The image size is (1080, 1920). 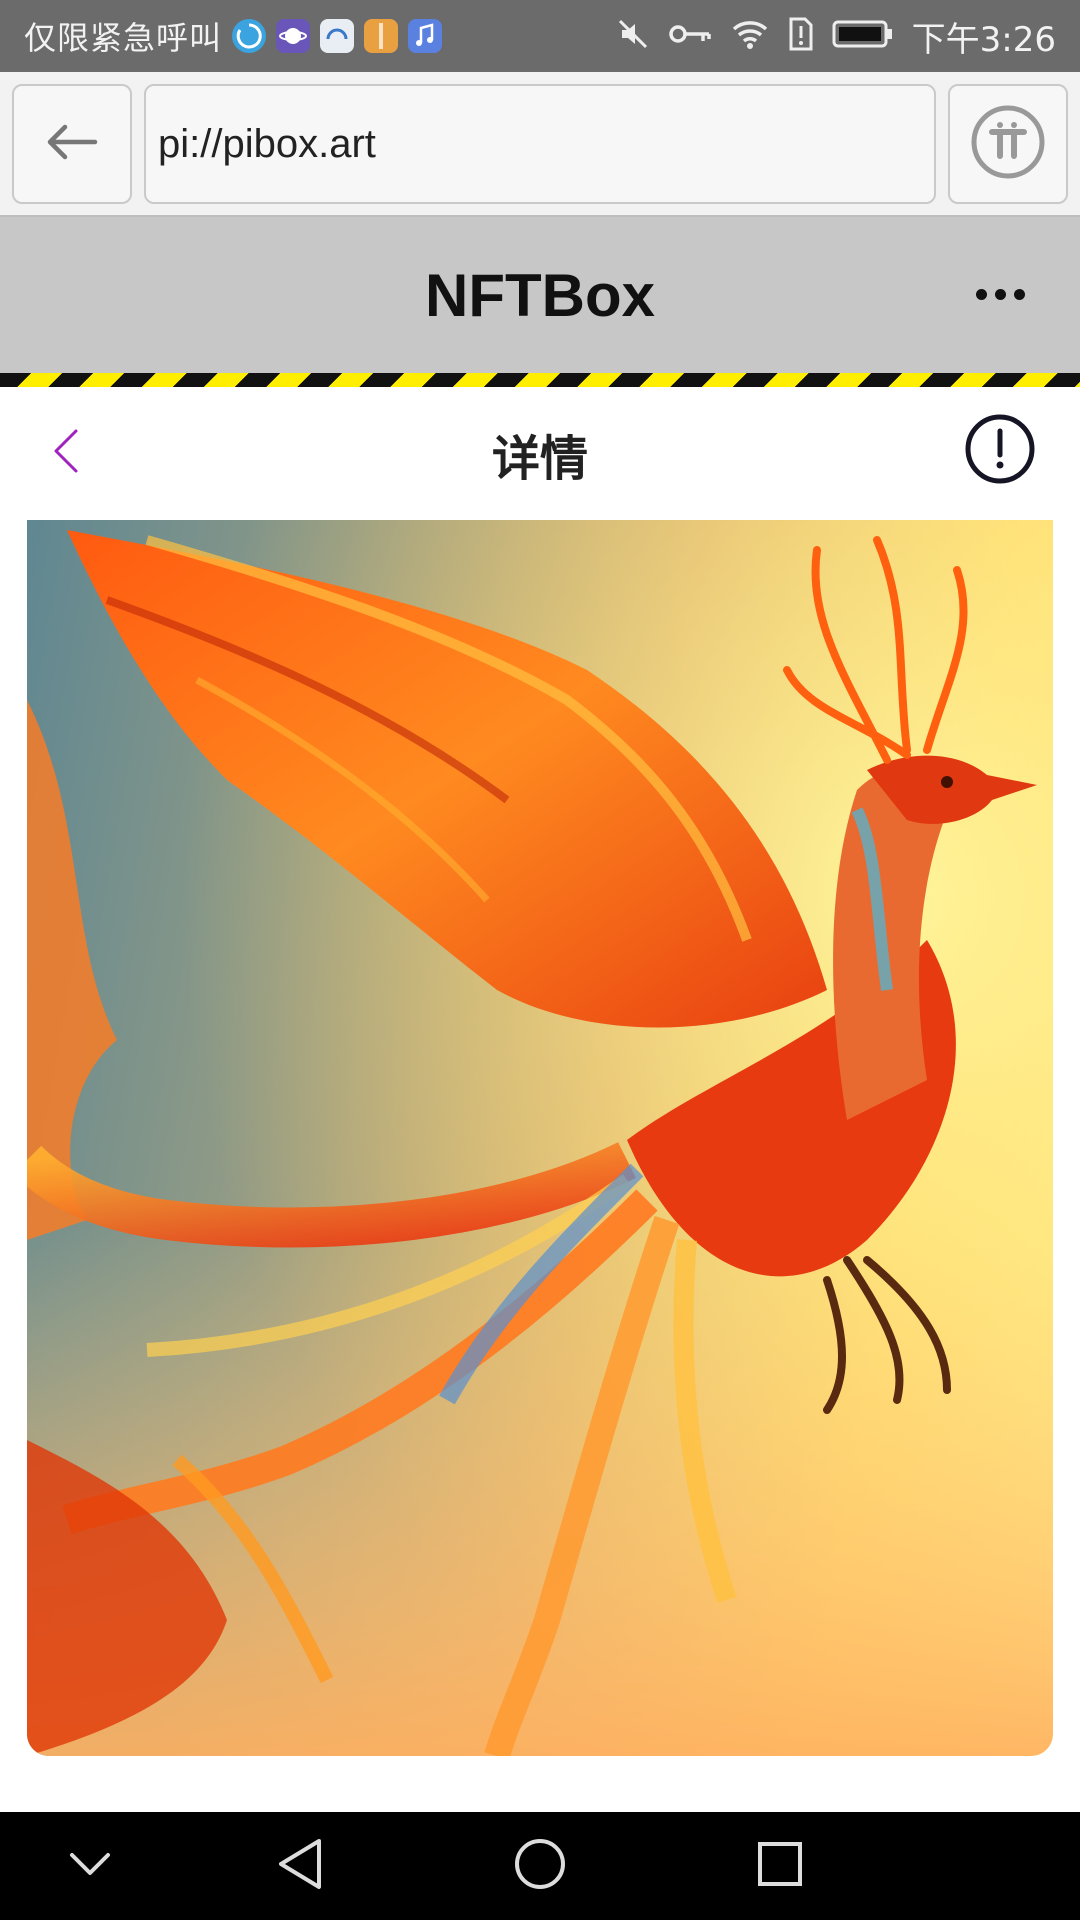 I want to click on pi-browser-button, so click(x=1008, y=144).